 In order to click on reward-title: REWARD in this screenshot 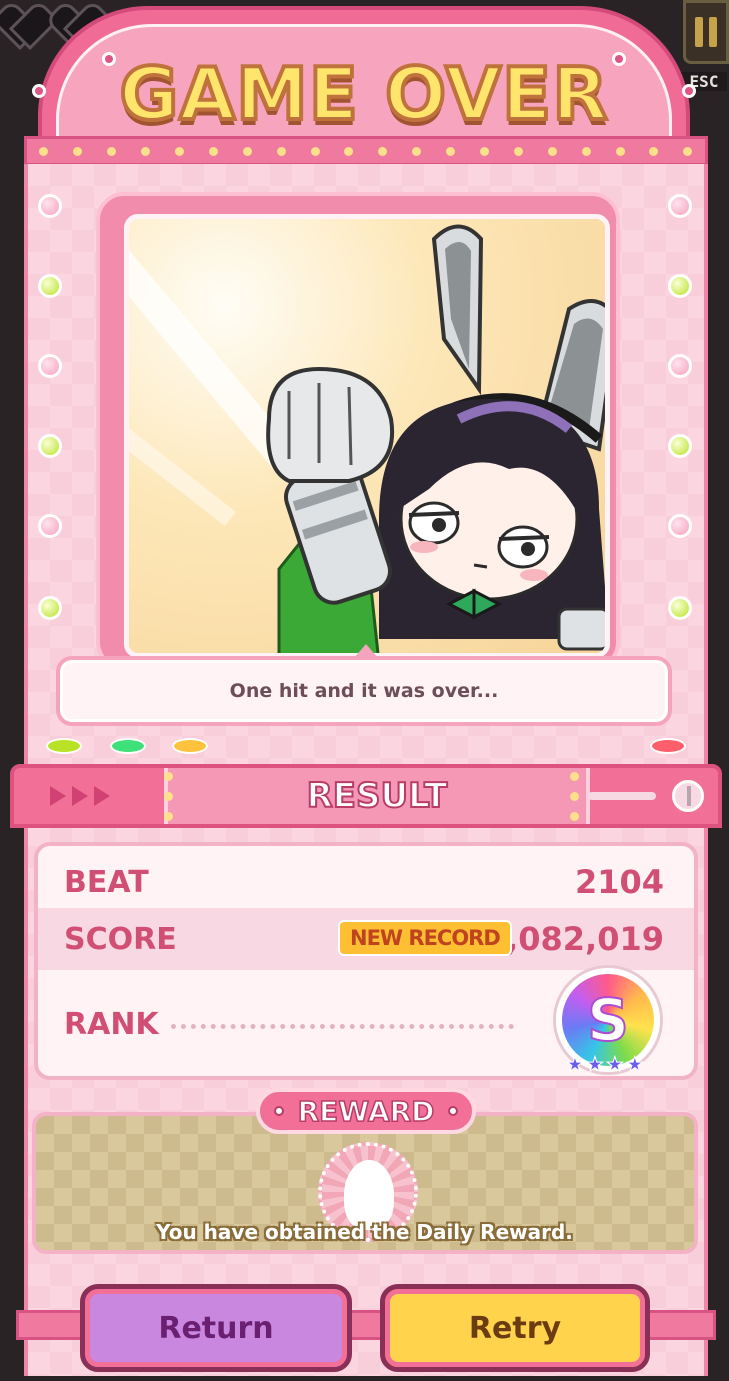, I will do `click(366, 1111)`.